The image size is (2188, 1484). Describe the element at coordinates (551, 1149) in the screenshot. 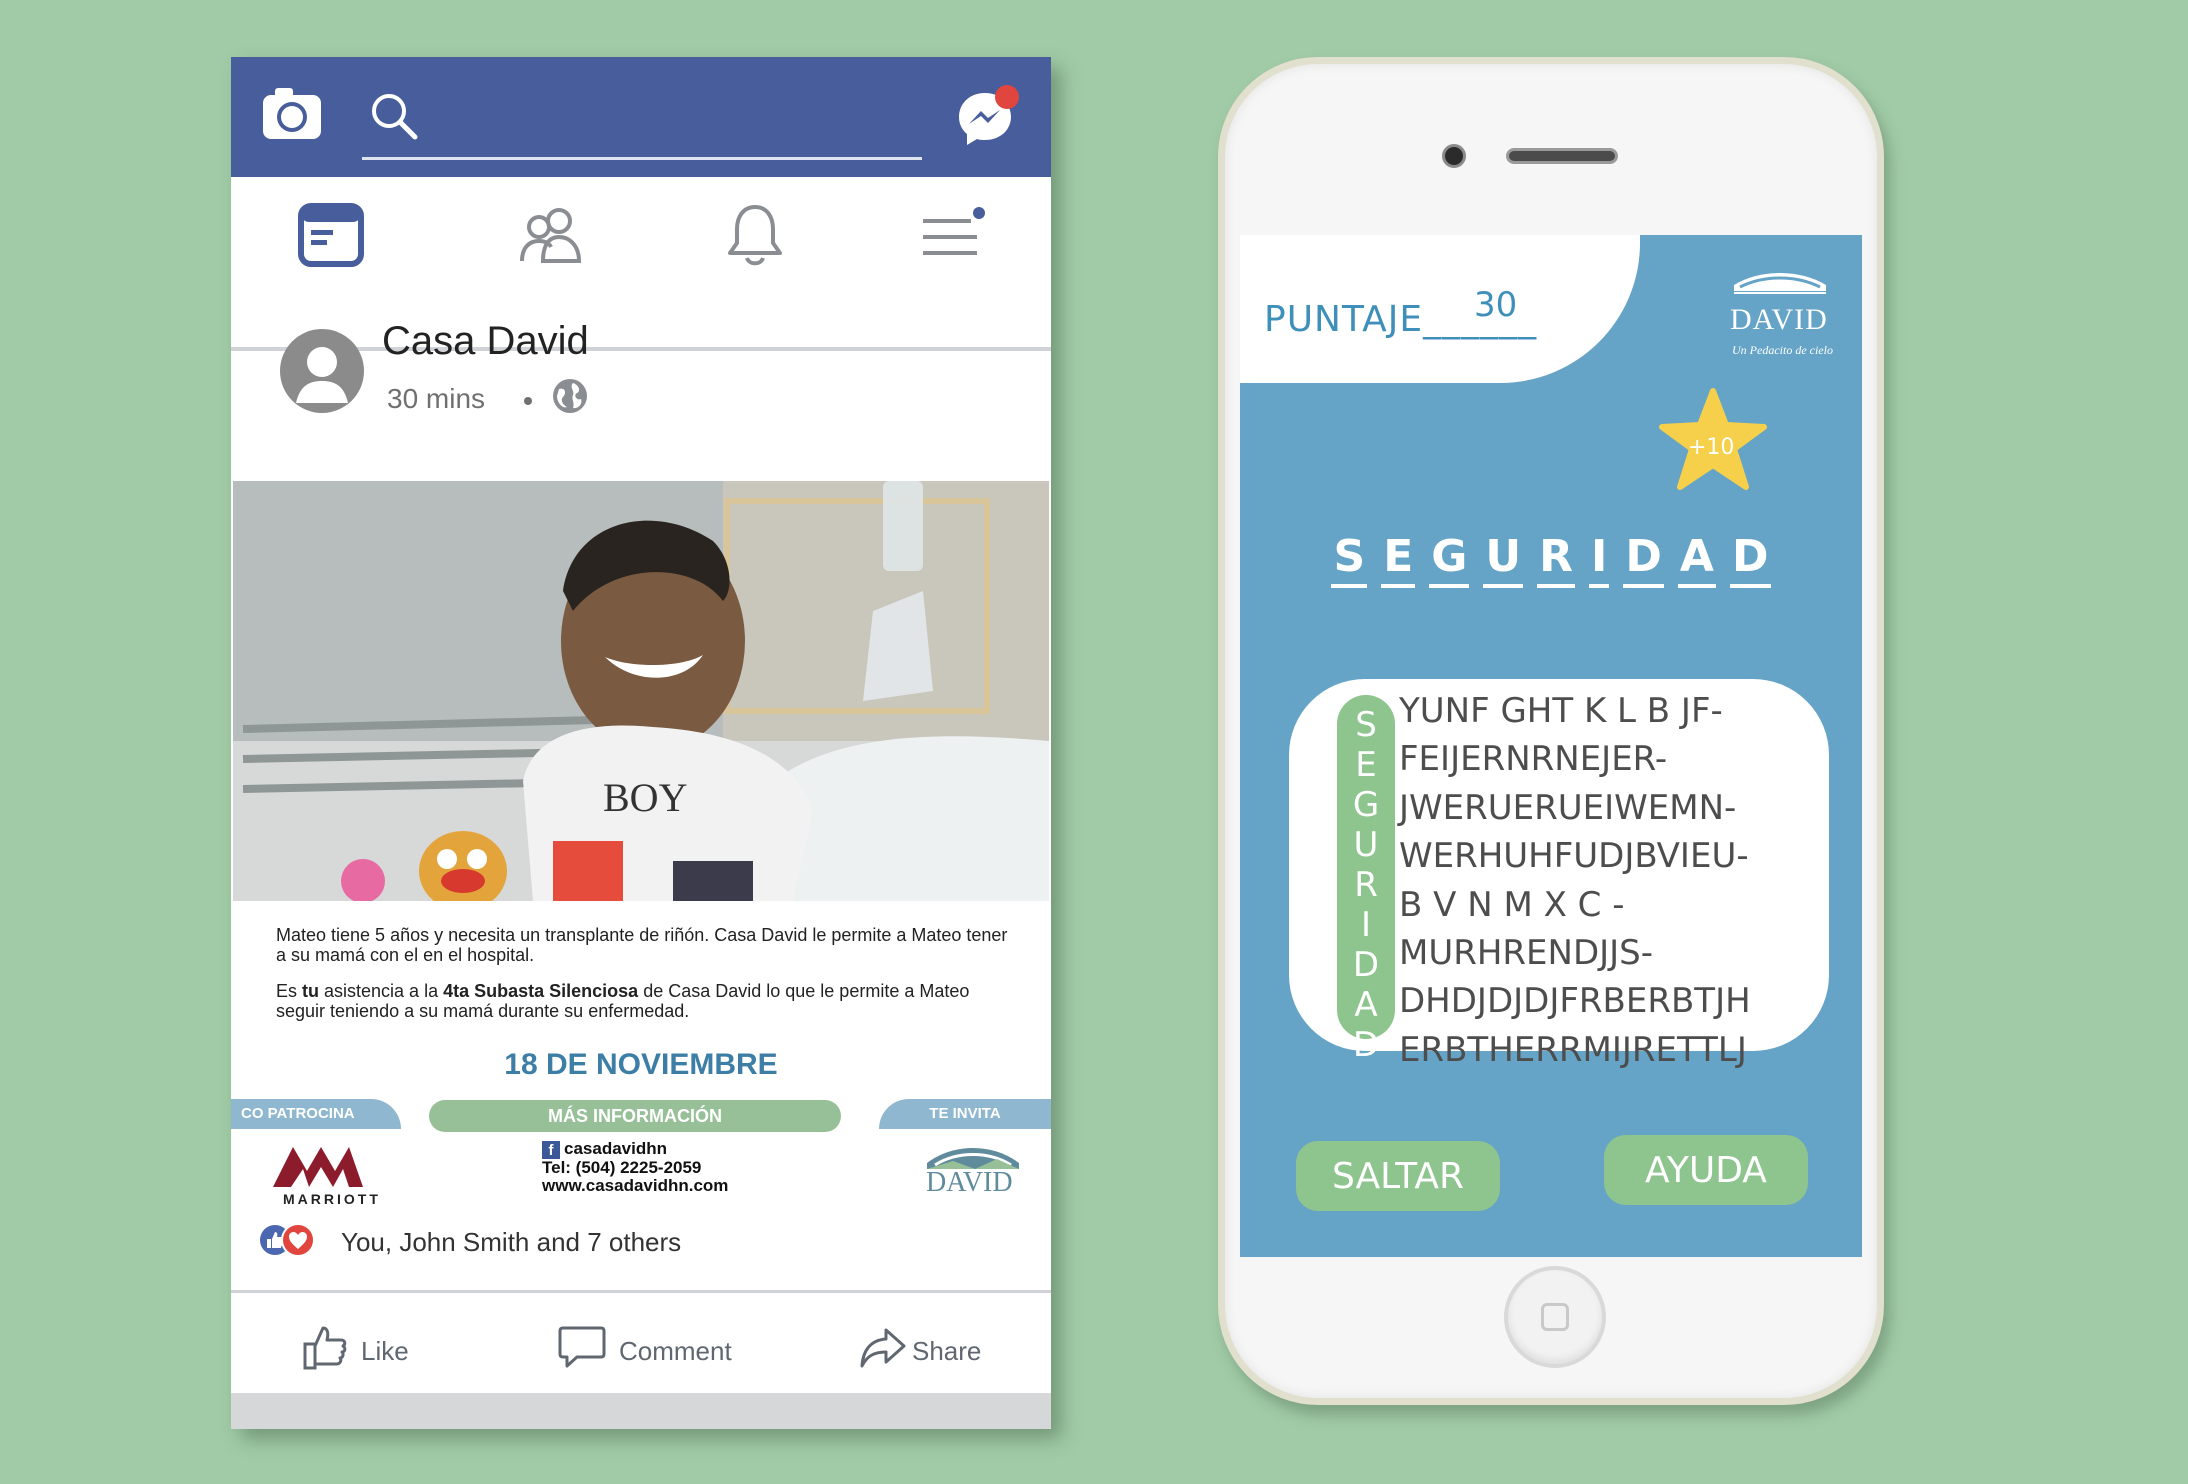

I see `facebook-icon: f` at that location.